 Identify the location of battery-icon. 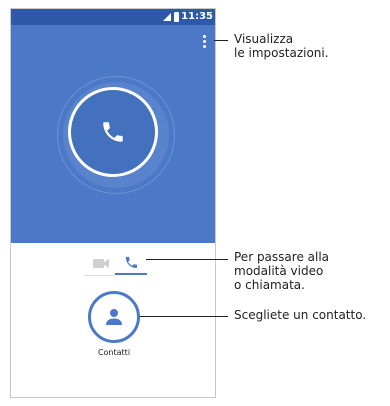
(176, 17).